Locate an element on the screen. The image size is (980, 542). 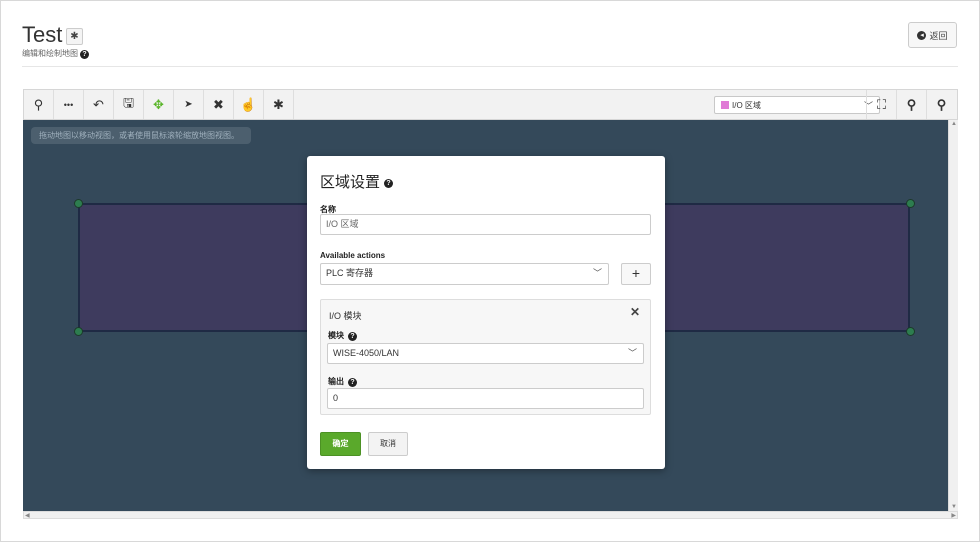
output-input: 0 is located at coordinates (485, 398).